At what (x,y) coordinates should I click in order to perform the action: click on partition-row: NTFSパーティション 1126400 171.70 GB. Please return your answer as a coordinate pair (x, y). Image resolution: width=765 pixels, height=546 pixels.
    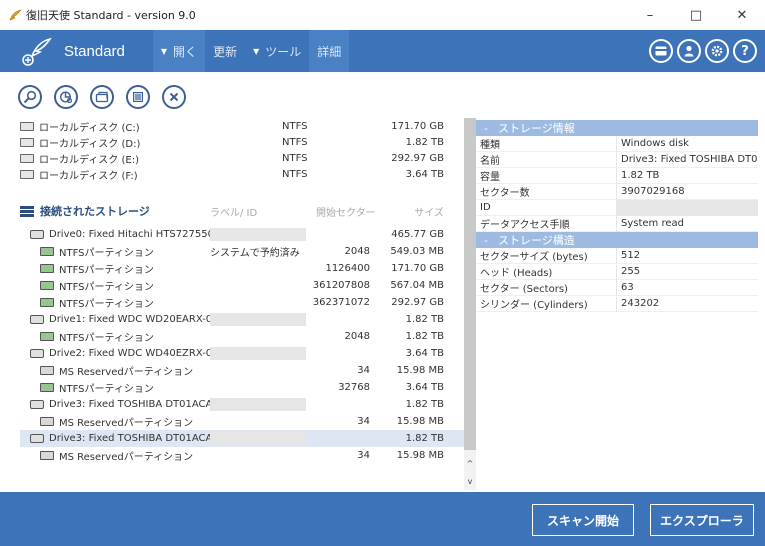
    Looking at the image, I should click on (242, 268).